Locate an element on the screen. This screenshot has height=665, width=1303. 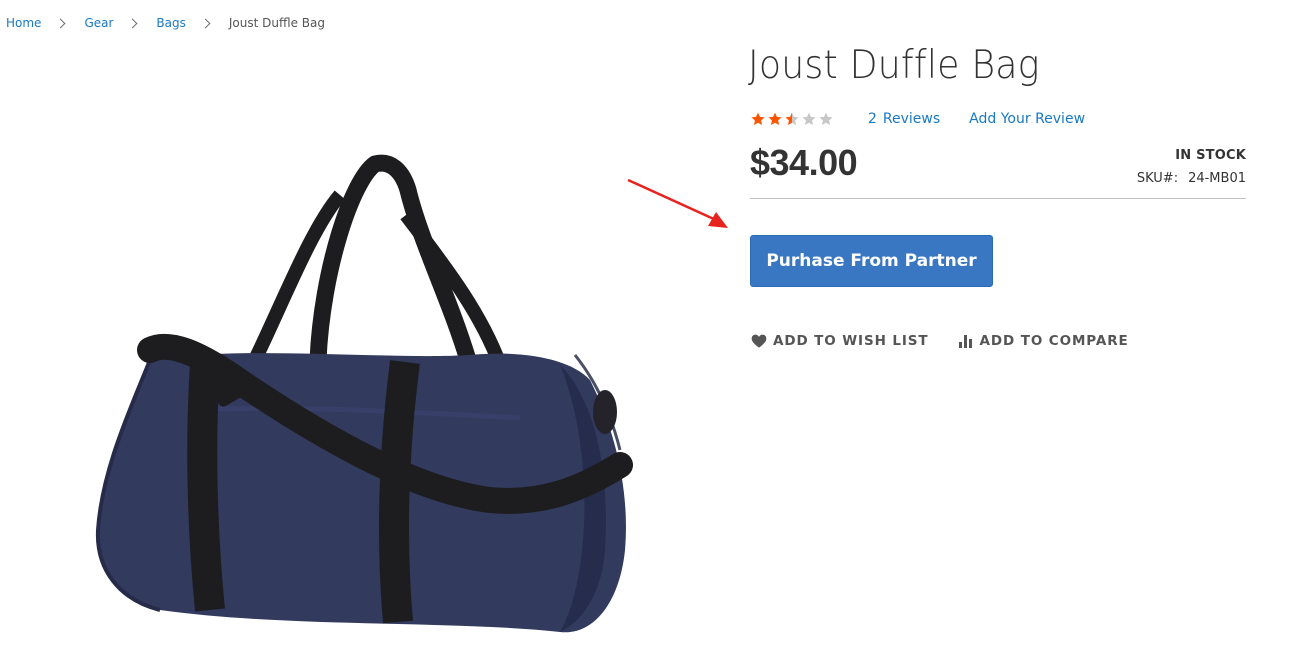
reviews-count: 2 is located at coordinates (872, 119).